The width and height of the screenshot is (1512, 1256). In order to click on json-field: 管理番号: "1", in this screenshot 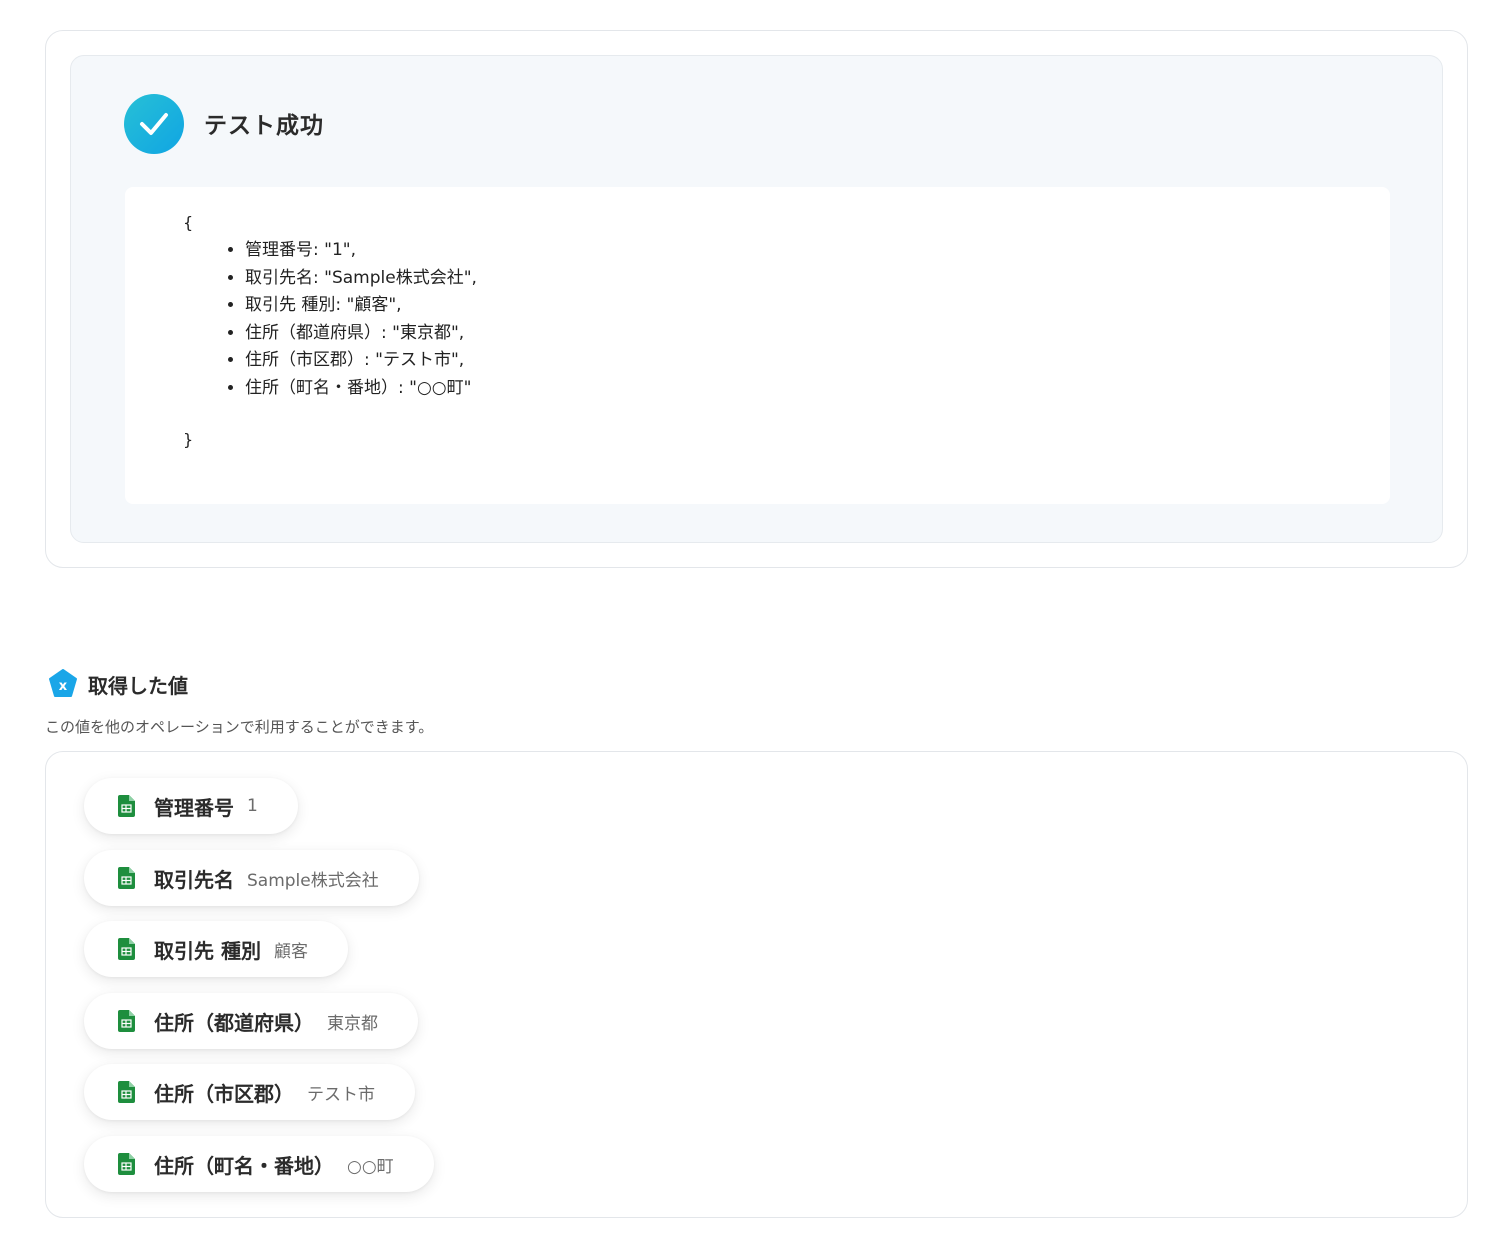, I will do `click(361, 251)`.